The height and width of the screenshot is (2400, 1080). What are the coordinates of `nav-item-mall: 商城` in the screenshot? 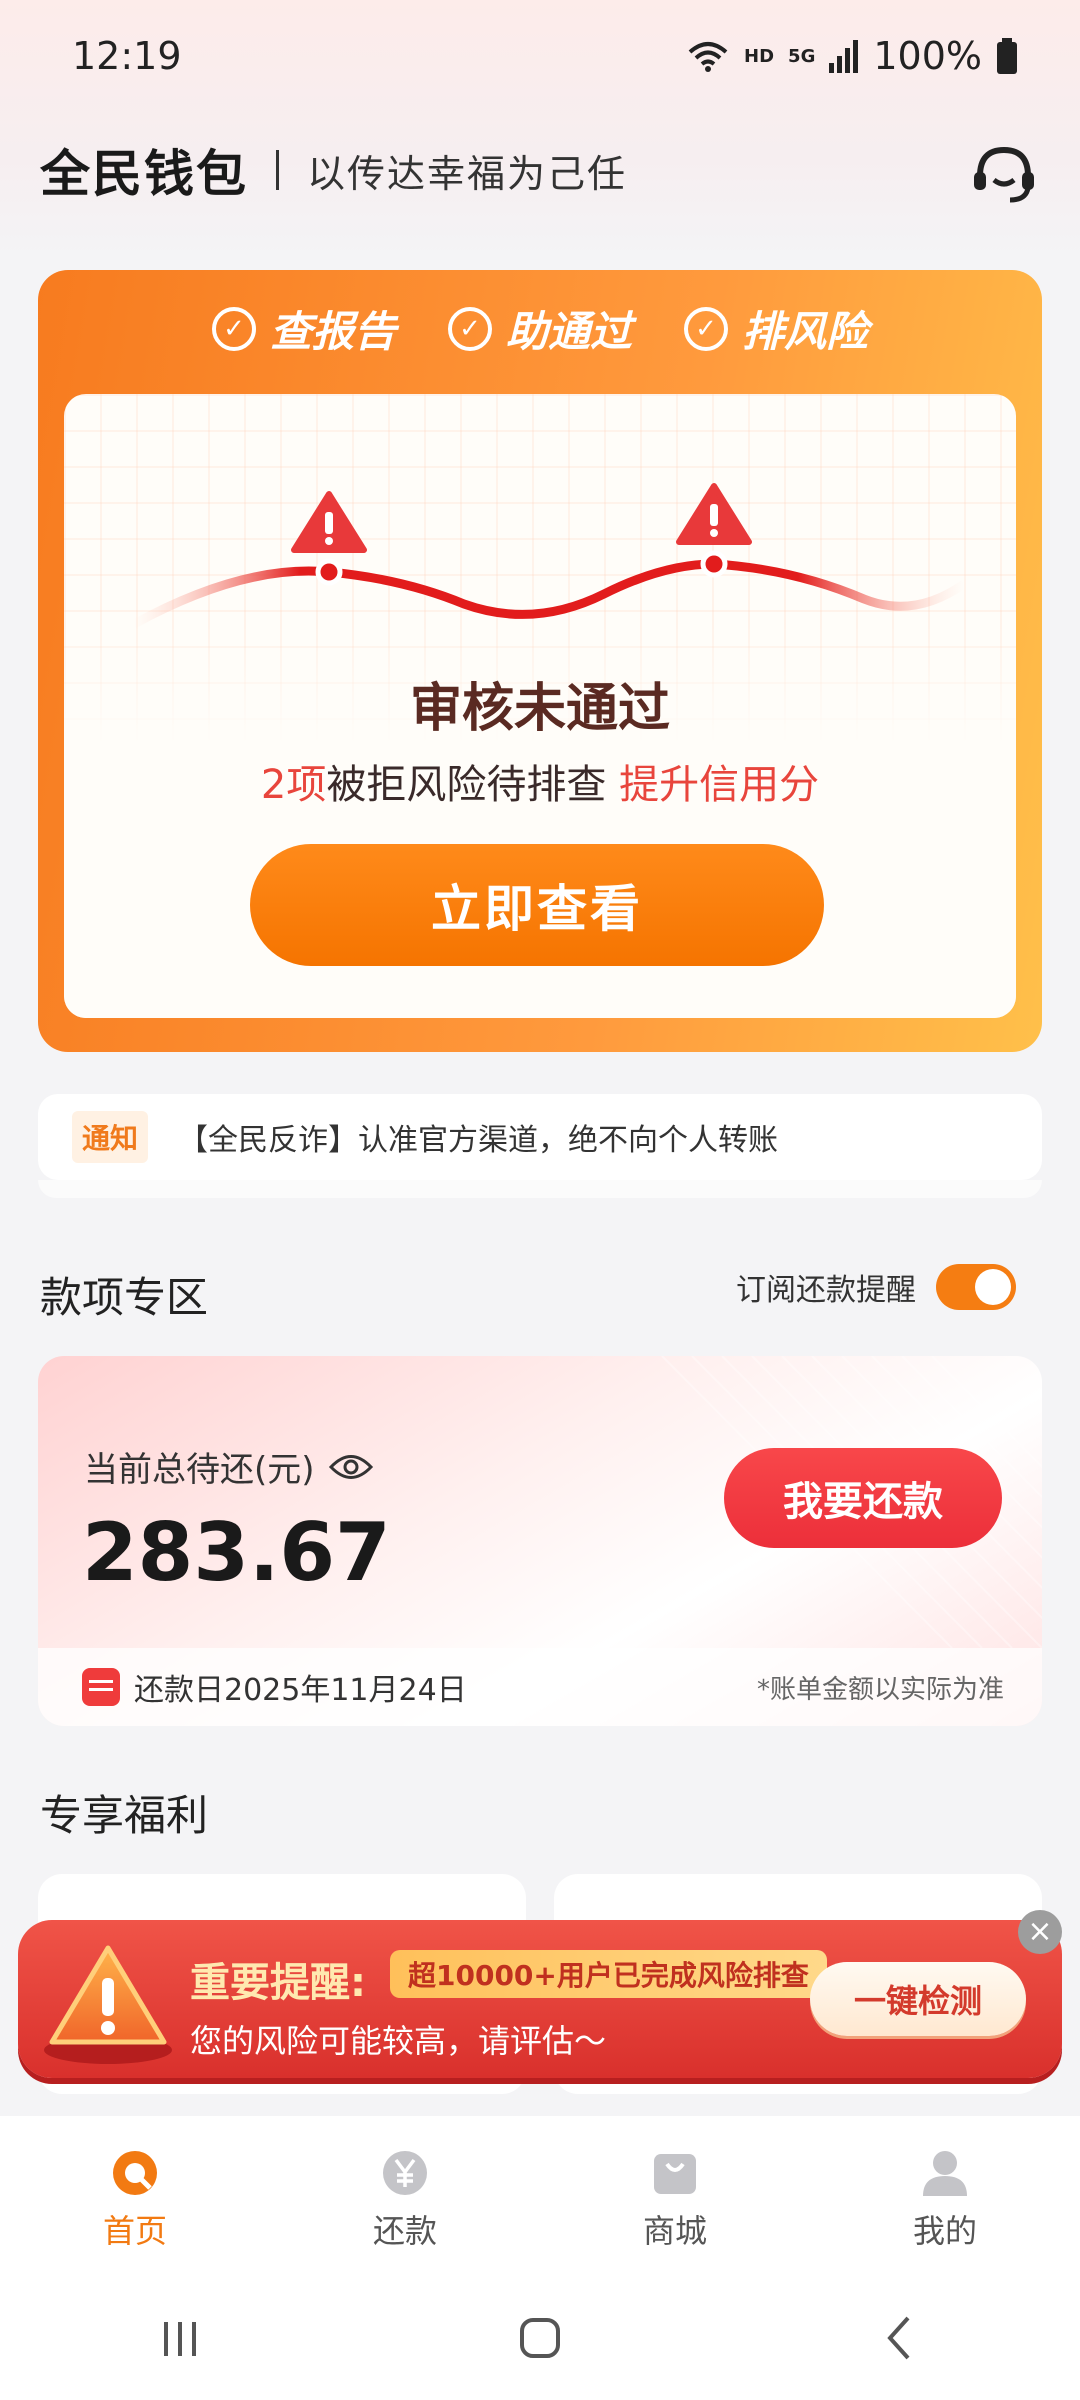 It's located at (675, 2196).